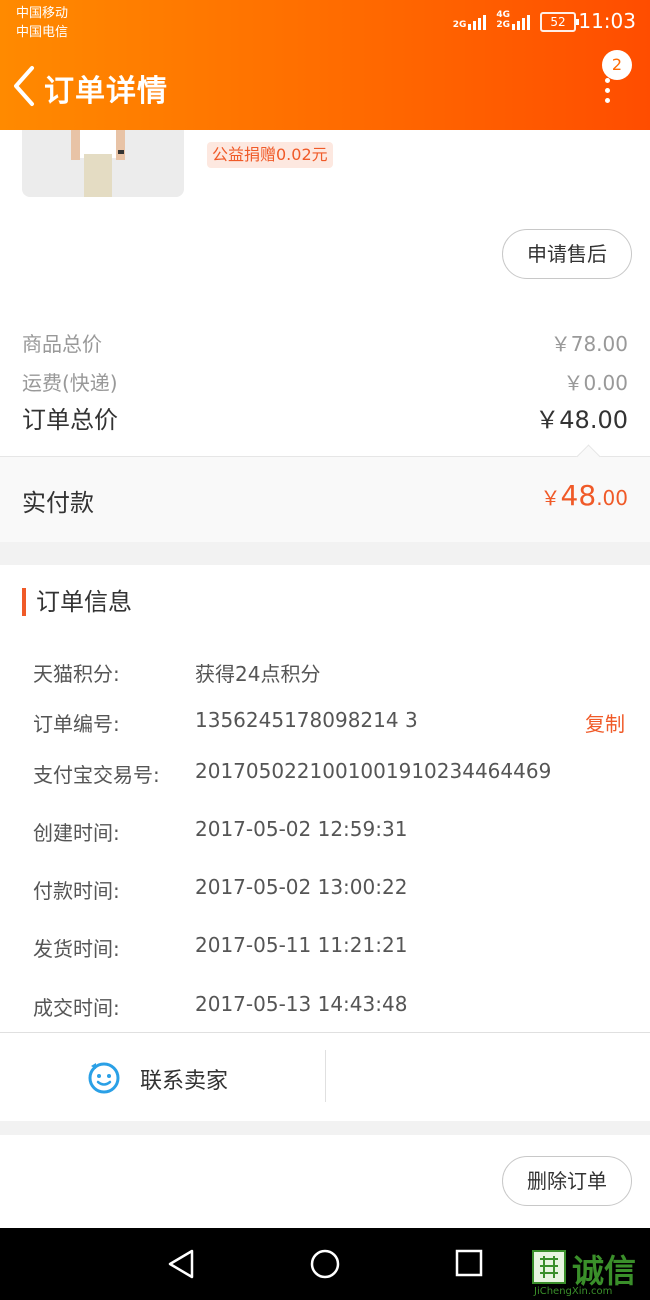 Image resolution: width=650 pixels, height=1300 pixels. I want to click on delete-order-button: 删除订单, so click(567, 1181).